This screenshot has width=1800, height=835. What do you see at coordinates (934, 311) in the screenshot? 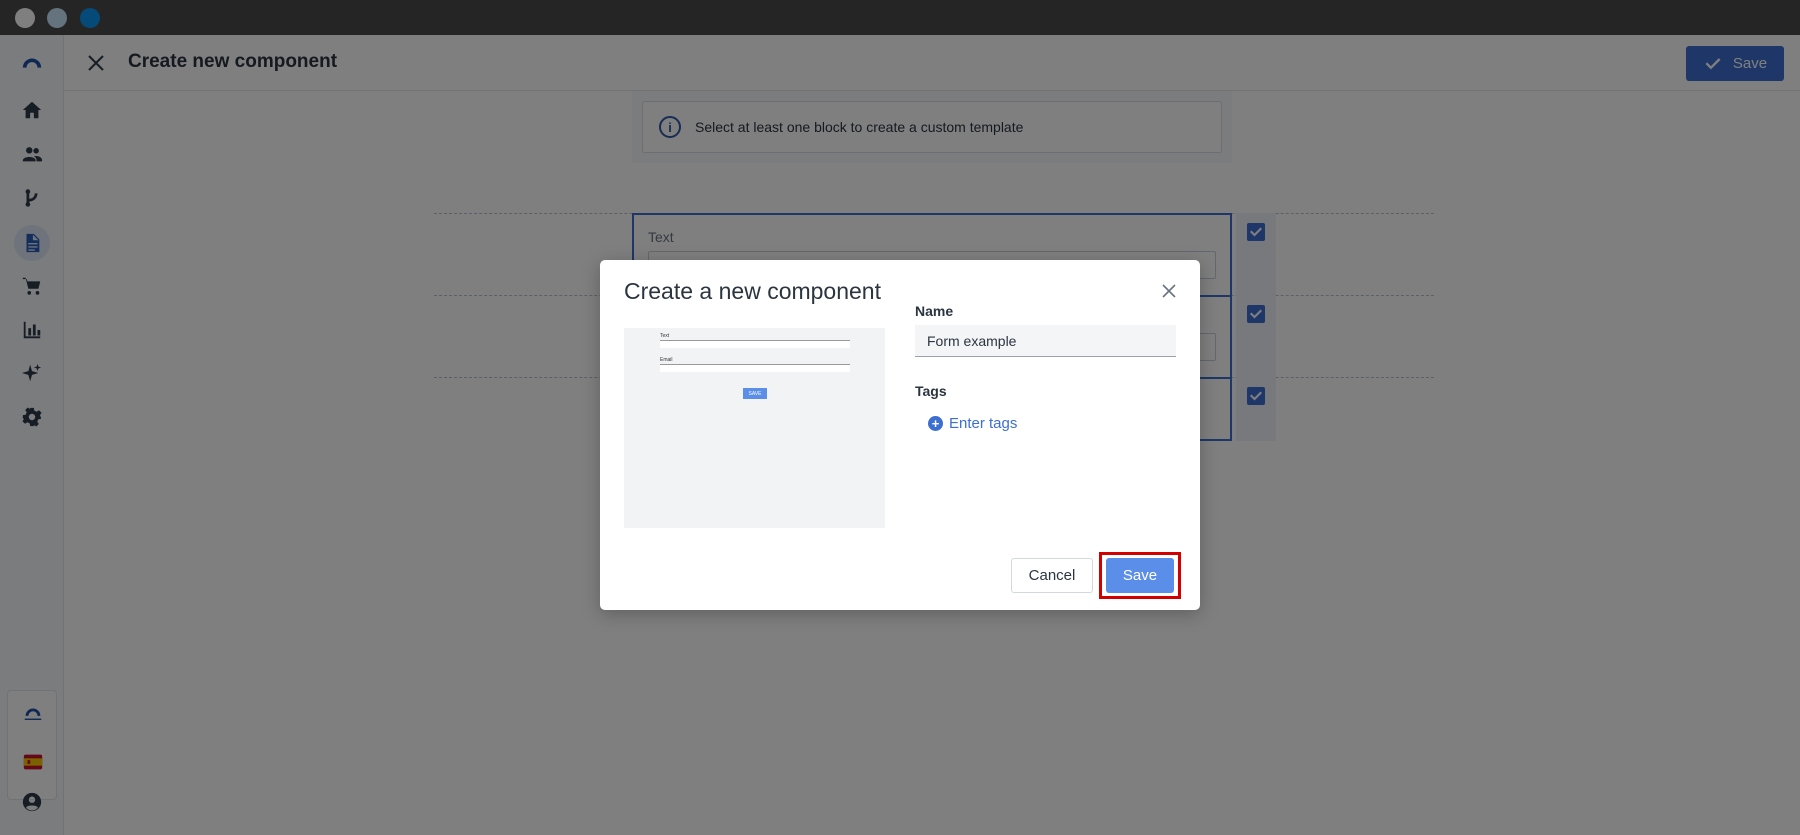
I see `name-label: Name` at bounding box center [934, 311].